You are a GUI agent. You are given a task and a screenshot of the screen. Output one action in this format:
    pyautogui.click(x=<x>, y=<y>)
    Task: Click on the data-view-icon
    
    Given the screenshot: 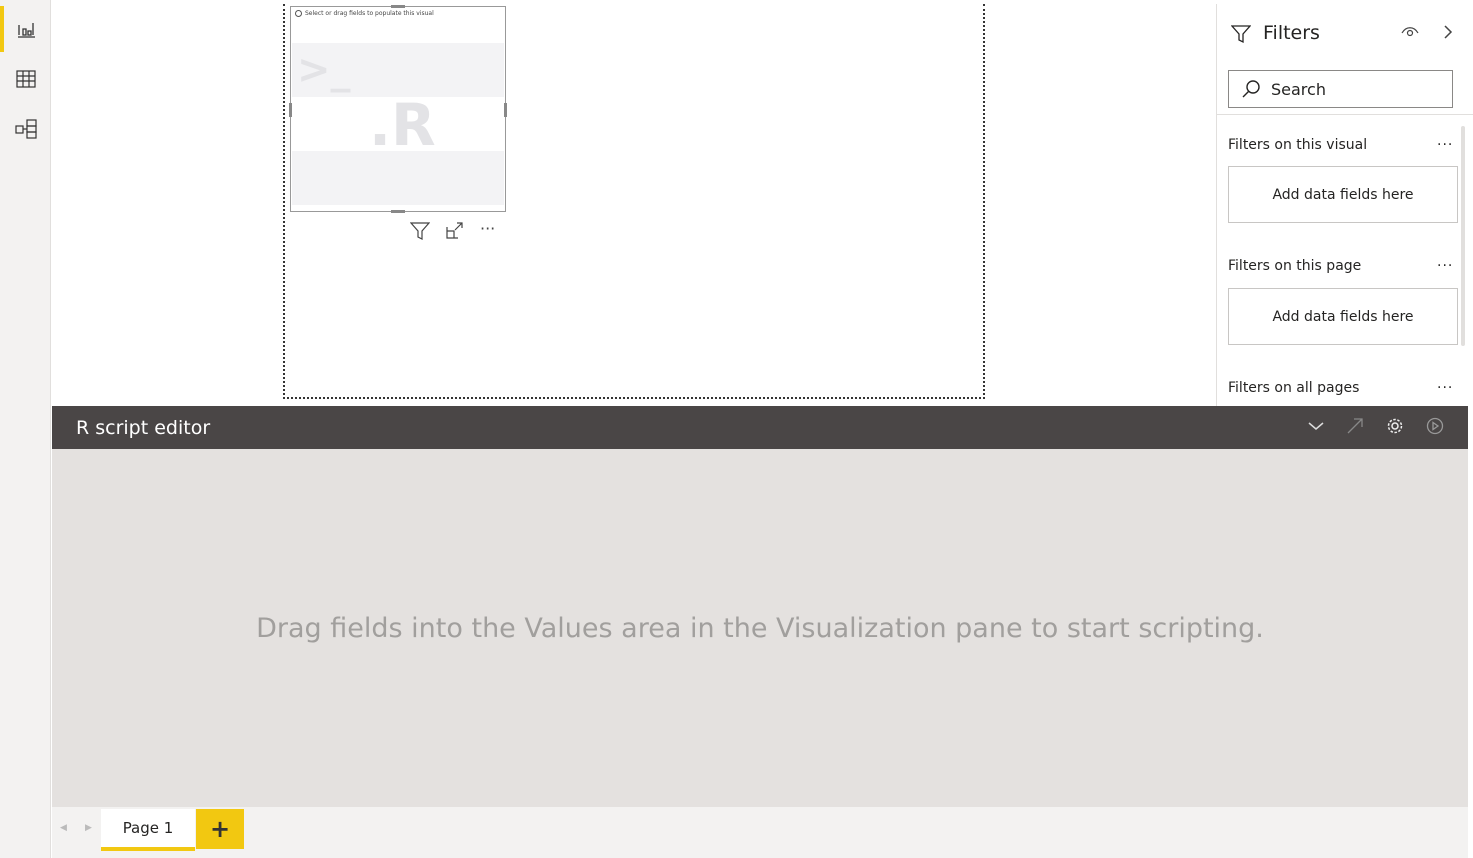 What is the action you would take?
    pyautogui.click(x=26, y=79)
    